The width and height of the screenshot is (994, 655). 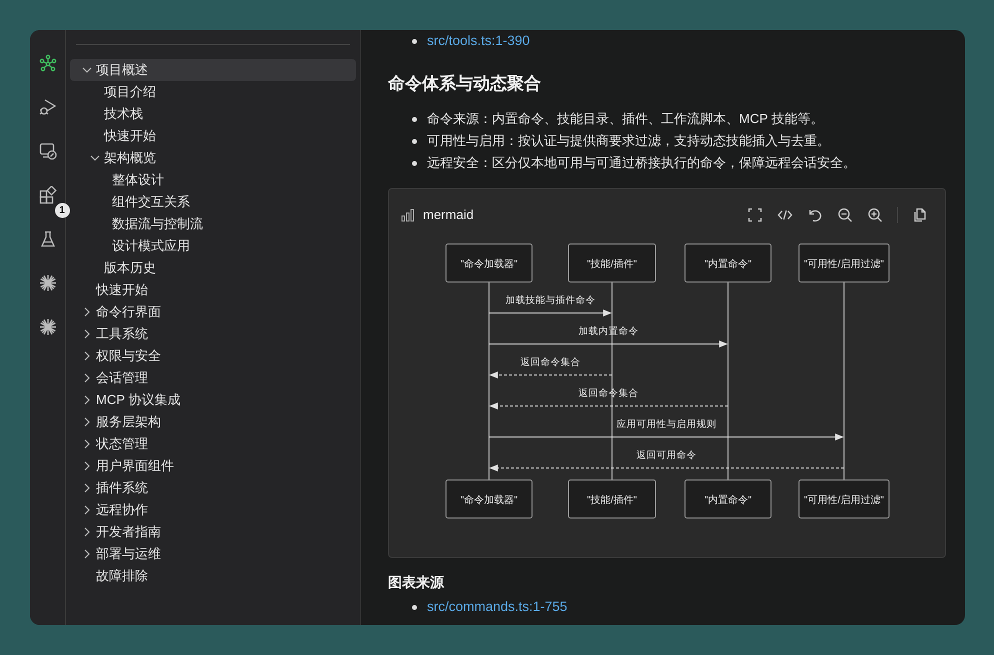 What do you see at coordinates (628, 141) in the screenshot?
I see `bullet-text: 可用性与启用：按认证与提供商要求过滤，支持动态技能插入与去重。` at bounding box center [628, 141].